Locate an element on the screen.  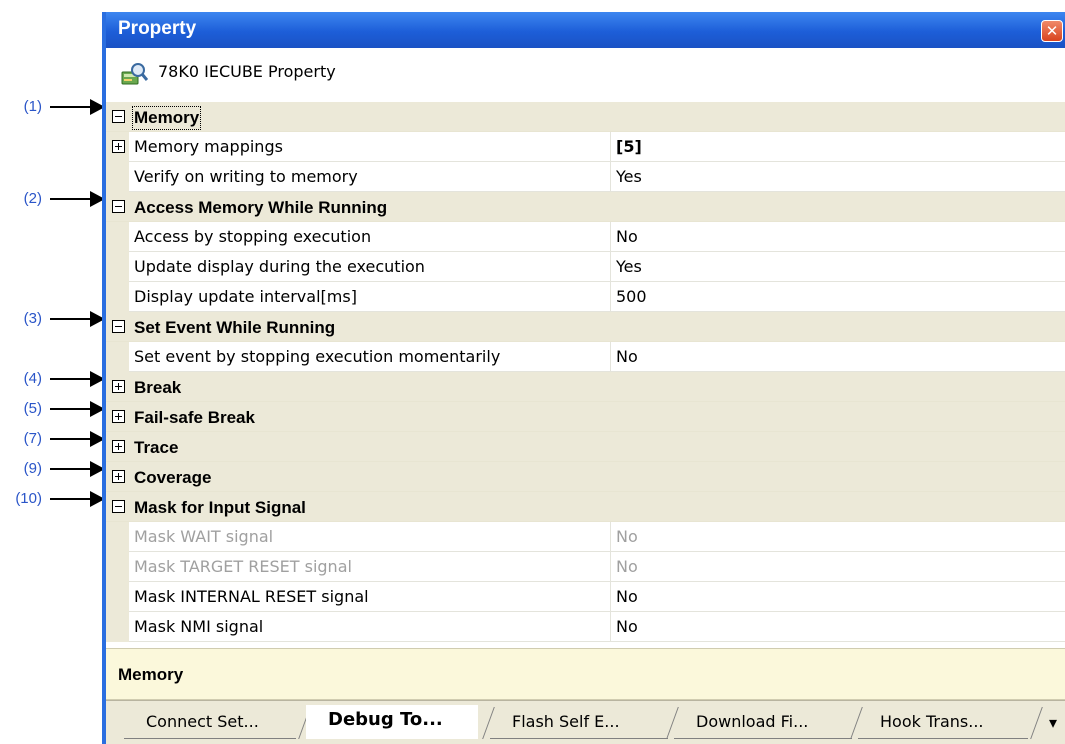
property-row-mask-target-reset: Mask TARGET RESET signal No is located at coordinates (585, 567).